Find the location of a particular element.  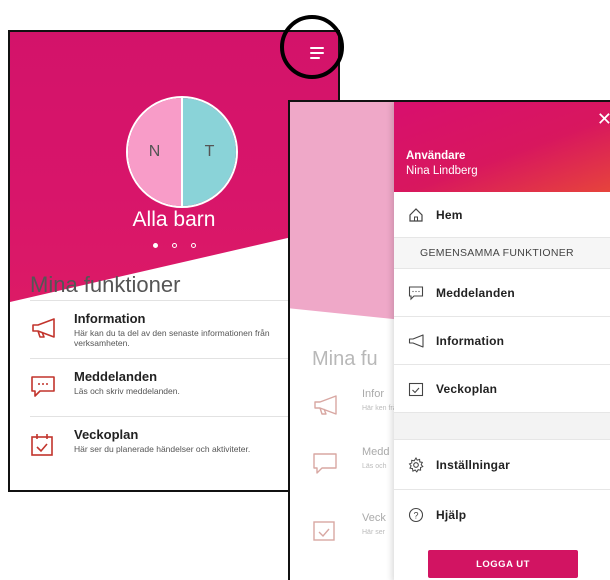

drawer-item-home: Hem is located at coordinates (502, 215).